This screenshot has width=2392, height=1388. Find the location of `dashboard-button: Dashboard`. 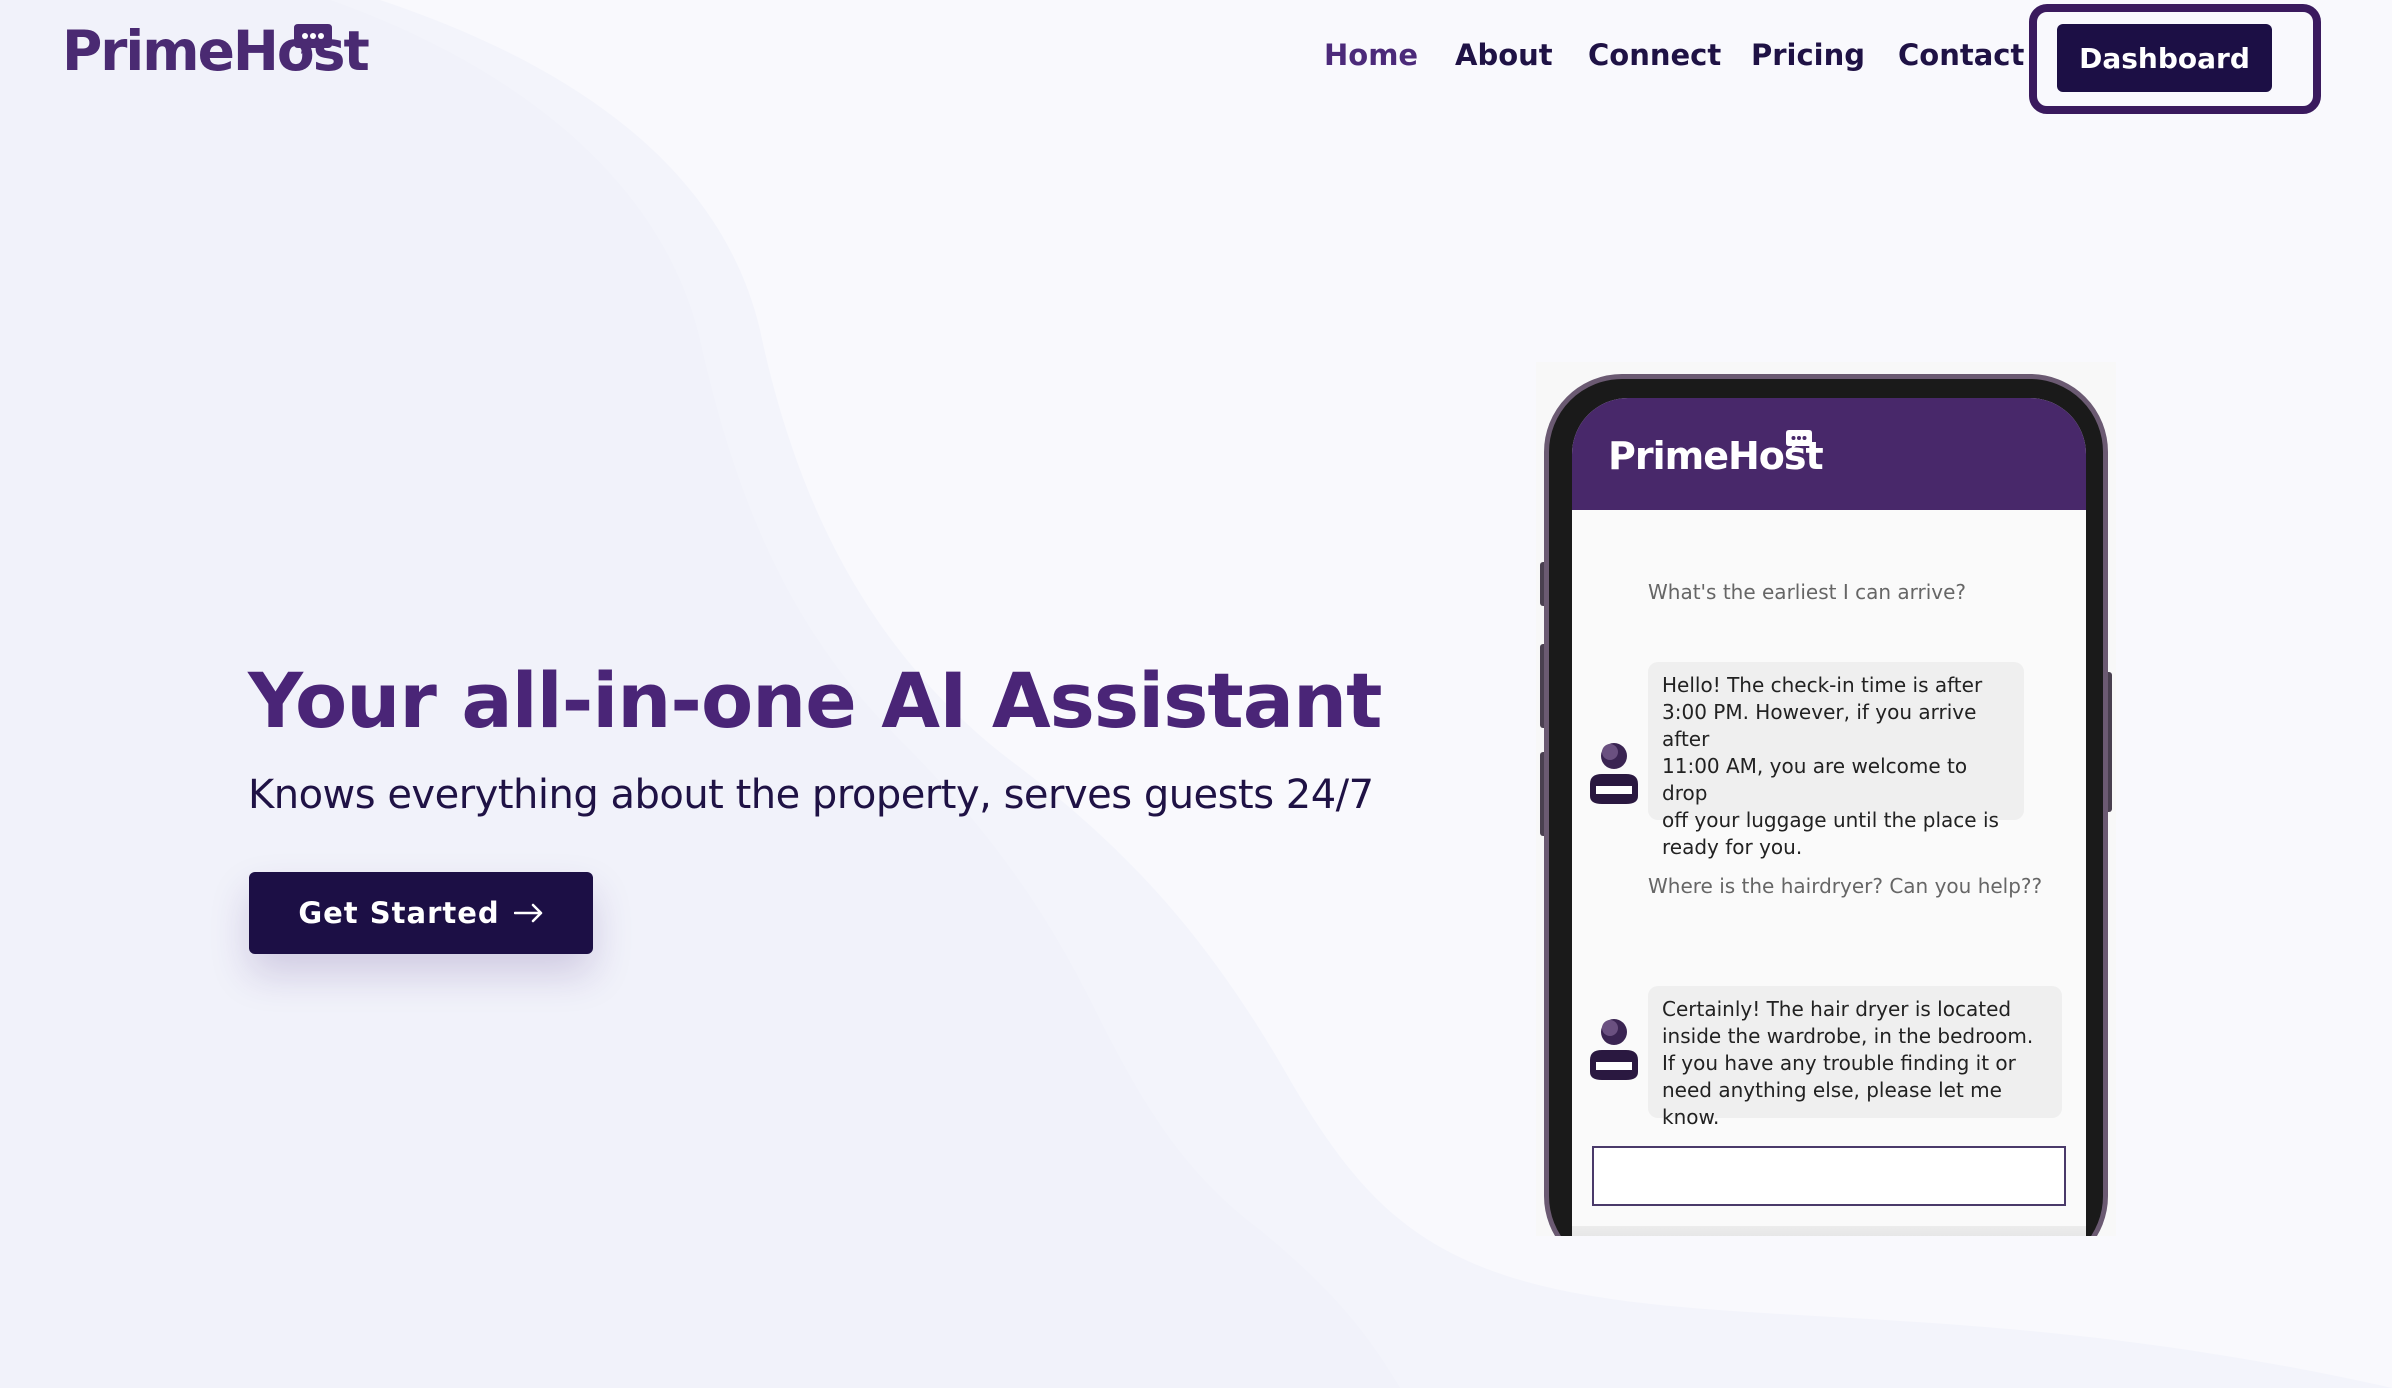

dashboard-button: Dashboard is located at coordinates (2164, 58).